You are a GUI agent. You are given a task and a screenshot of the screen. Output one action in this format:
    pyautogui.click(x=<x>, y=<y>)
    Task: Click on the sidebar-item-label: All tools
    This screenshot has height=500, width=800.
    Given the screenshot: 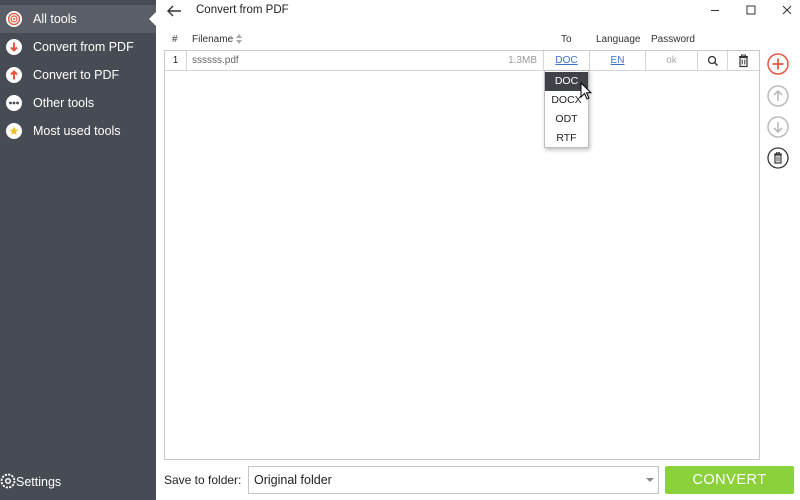 What is the action you would take?
    pyautogui.click(x=55, y=19)
    